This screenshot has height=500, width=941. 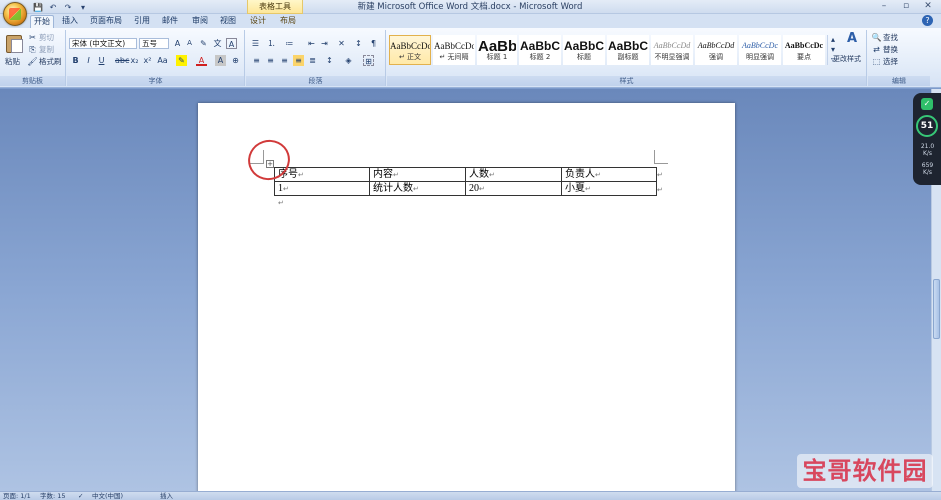 I want to click on paste-button: 粘贴, so click(x=12, y=61).